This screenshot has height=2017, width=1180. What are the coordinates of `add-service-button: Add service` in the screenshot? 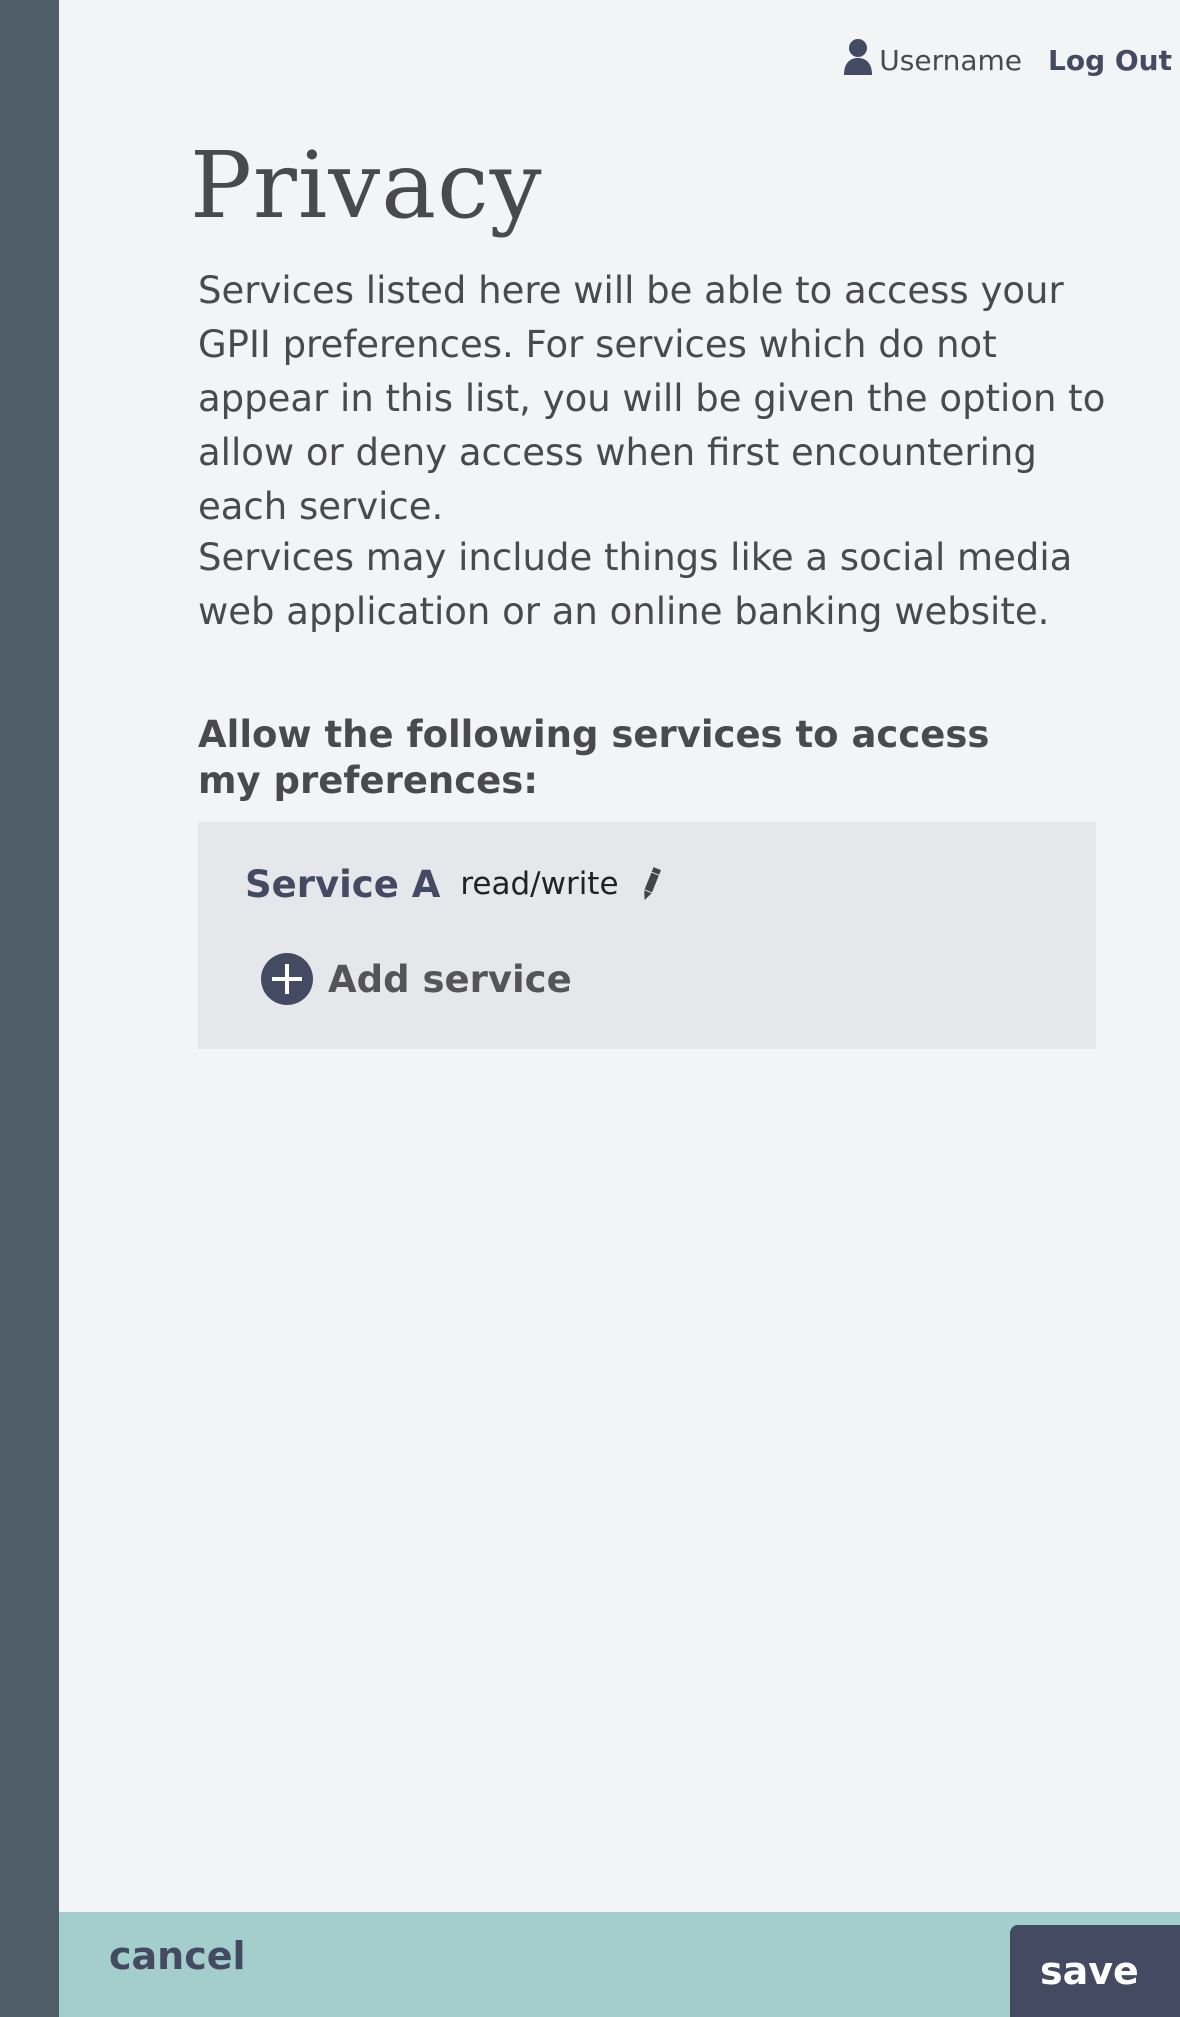 It's located at (416, 979).